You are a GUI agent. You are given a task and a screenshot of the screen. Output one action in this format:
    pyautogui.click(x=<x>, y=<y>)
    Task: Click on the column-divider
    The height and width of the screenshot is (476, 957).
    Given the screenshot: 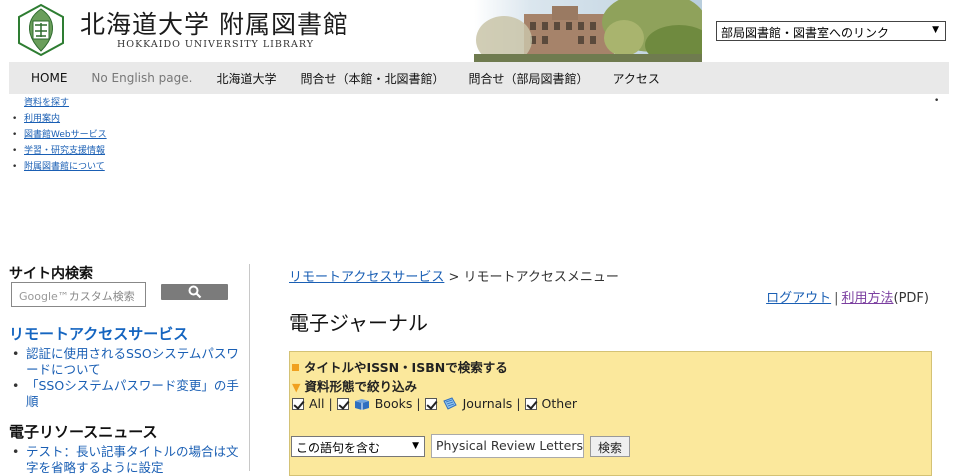 What is the action you would take?
    pyautogui.click(x=249, y=367)
    